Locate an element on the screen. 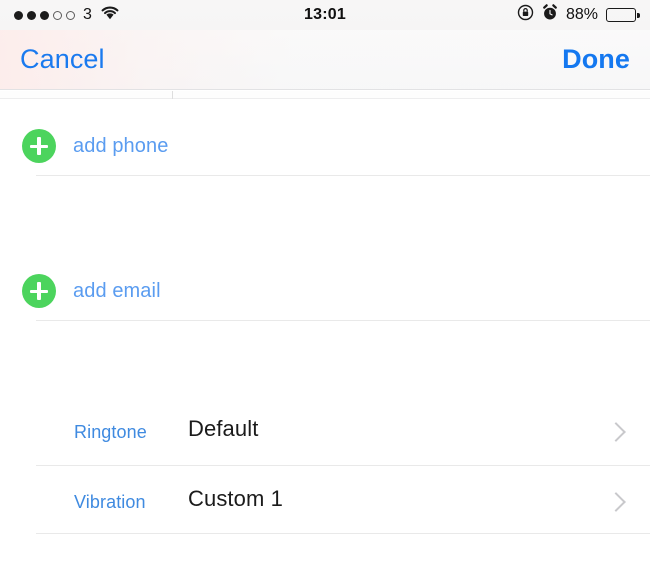 This screenshot has height=563, width=650. add-phone-label: add phone is located at coordinates (121, 146).